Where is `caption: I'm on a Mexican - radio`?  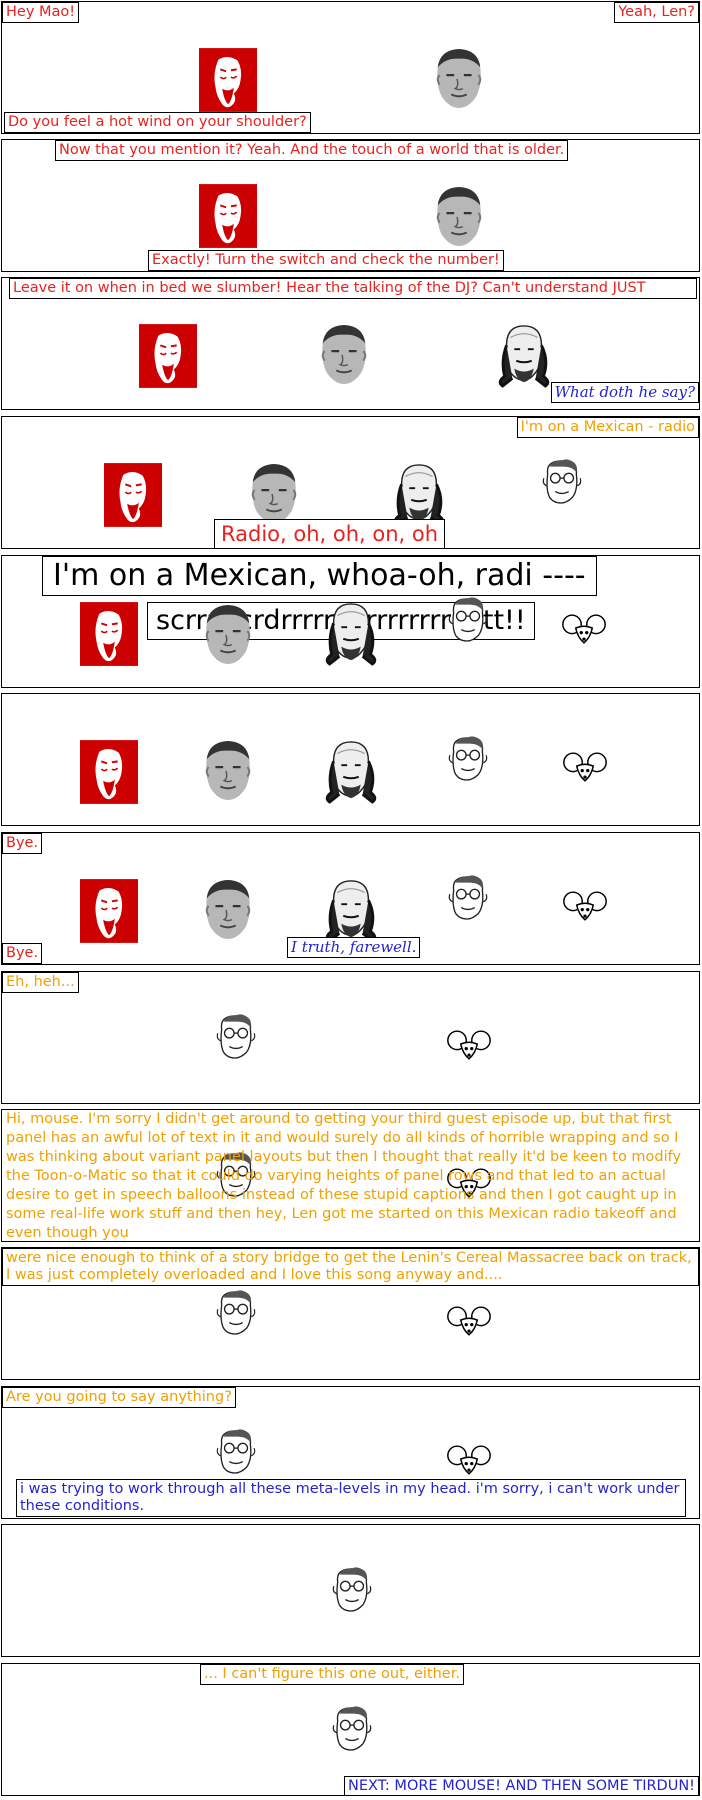 caption: I'm on a Mexican - radio is located at coordinates (607, 427).